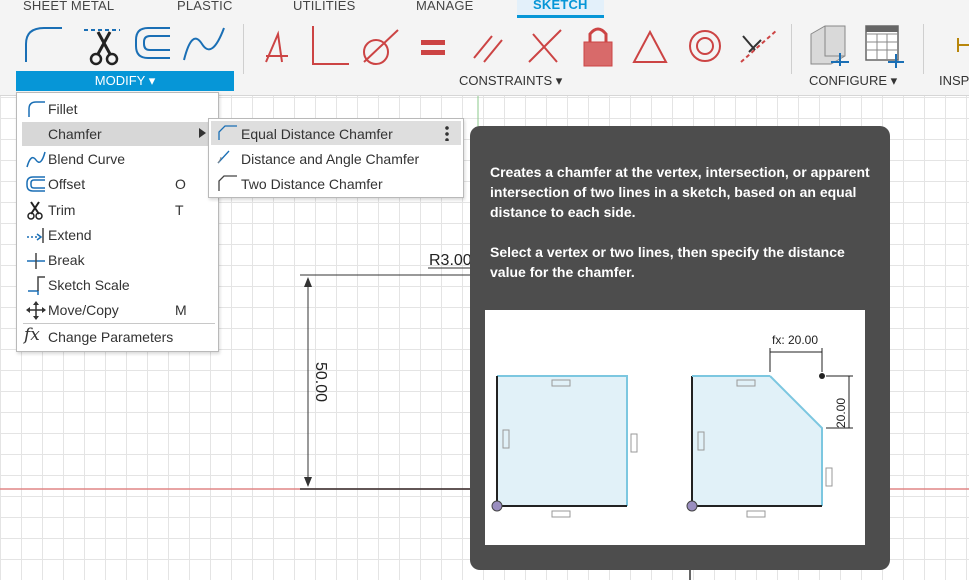  Describe the element at coordinates (180, 184) in the screenshot. I see `menu-item-shortcut: O` at that location.